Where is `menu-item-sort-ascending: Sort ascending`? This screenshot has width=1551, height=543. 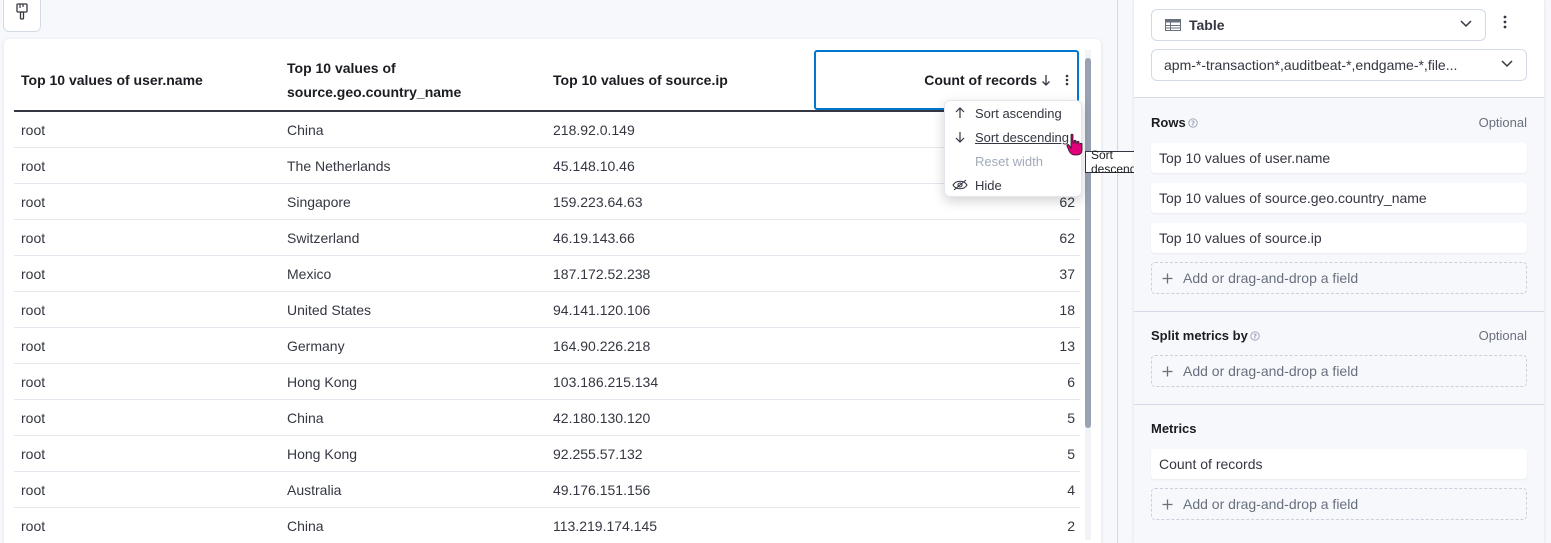
menu-item-sort-ascending: Sort ascending is located at coordinates (1013, 113).